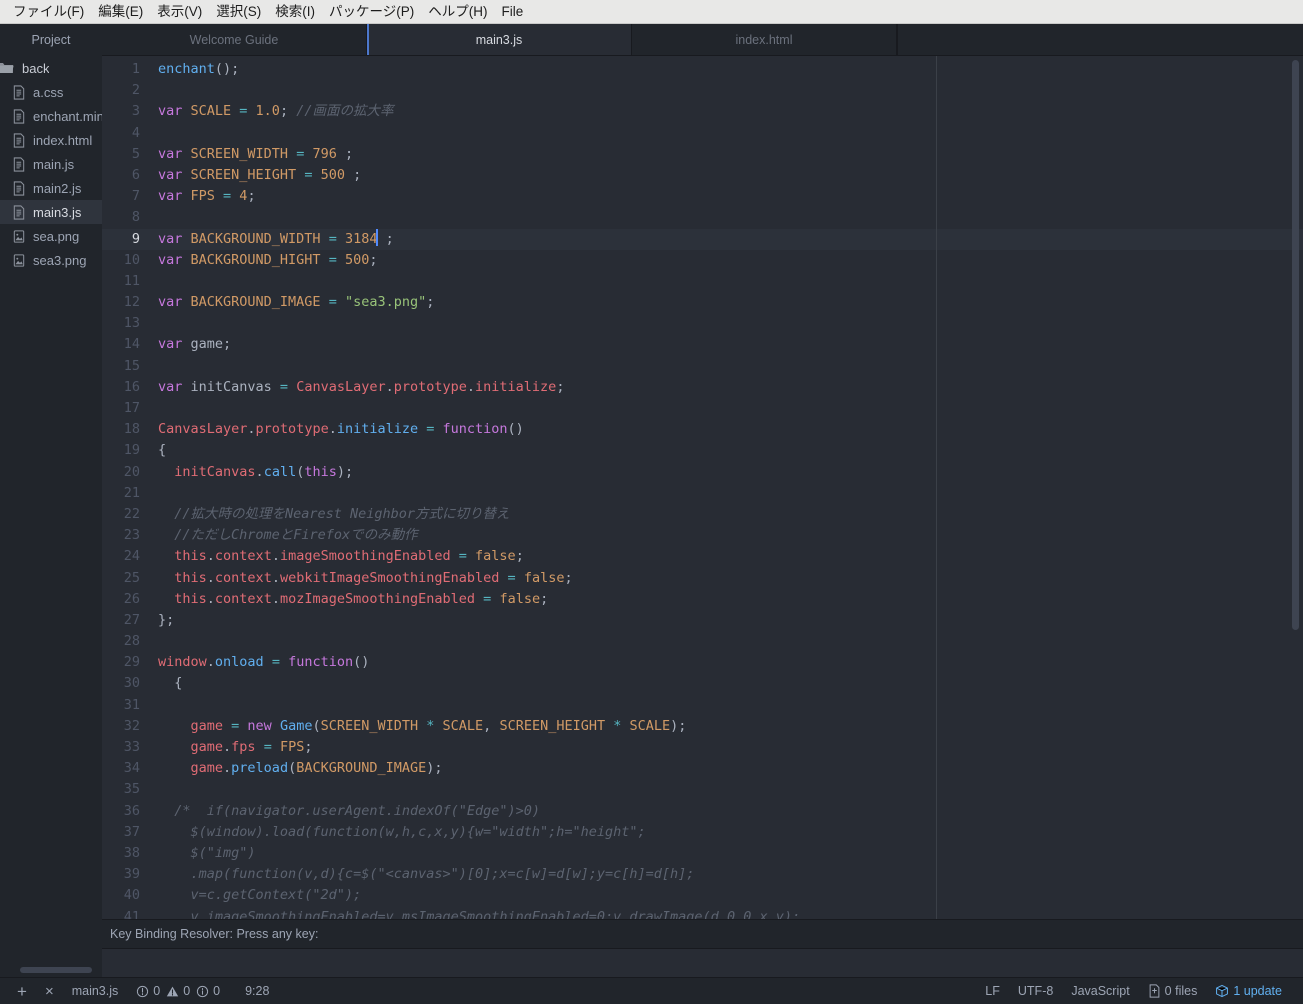 This screenshot has width=1303, height=1004. Describe the element at coordinates (726, 344) in the screenshot. I see `line-content: var game;` at that location.